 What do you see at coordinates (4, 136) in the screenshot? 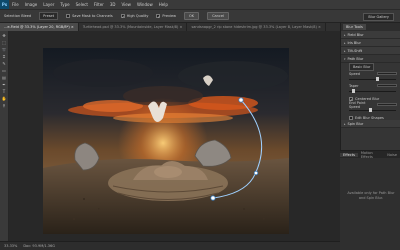
I see `tools-panel: ✥ ⬚ ➰ ⌗ ✎ ▭ ▤ ✒ T ✋ ⚲` at bounding box center [4, 136].